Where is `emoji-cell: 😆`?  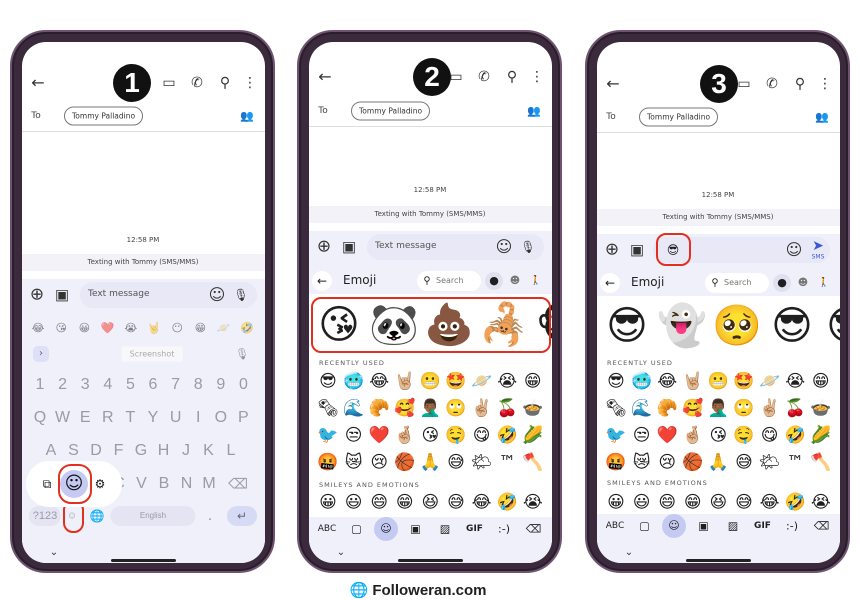 emoji-cell: 😆 is located at coordinates (719, 503).